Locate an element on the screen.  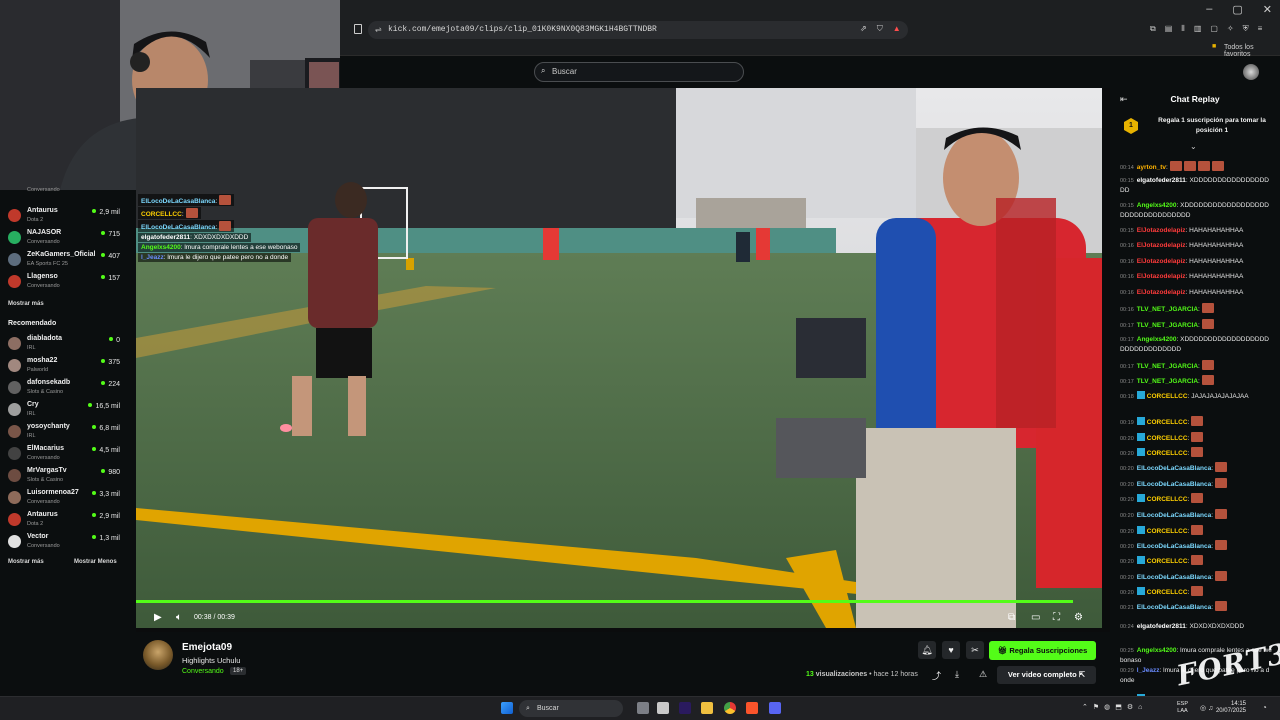
widgets-icon is located at coordinates (663, 708).